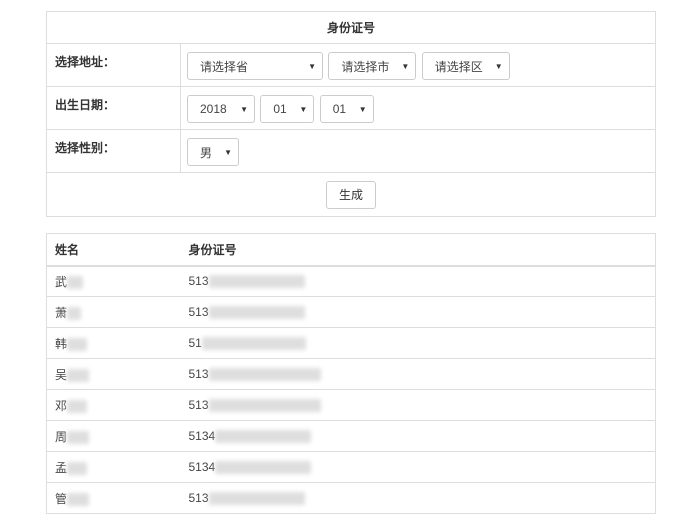 The image size is (700, 525). I want to click on row-name-cell: 武, so click(113, 281).